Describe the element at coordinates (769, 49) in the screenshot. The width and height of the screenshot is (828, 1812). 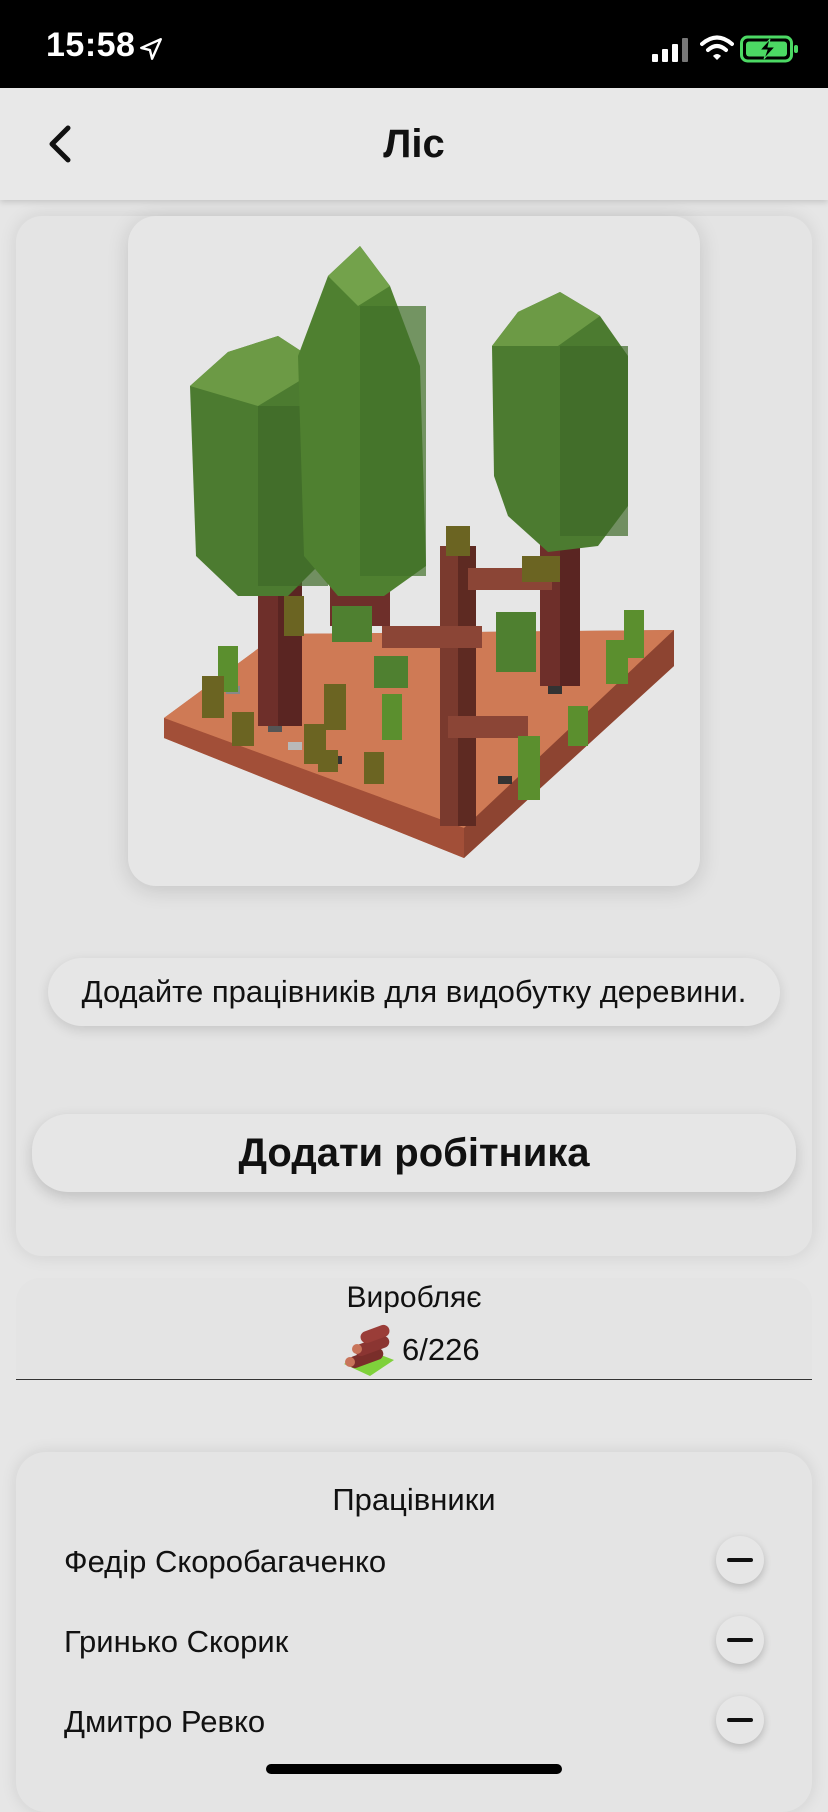
I see `battery-charging-icon` at that location.